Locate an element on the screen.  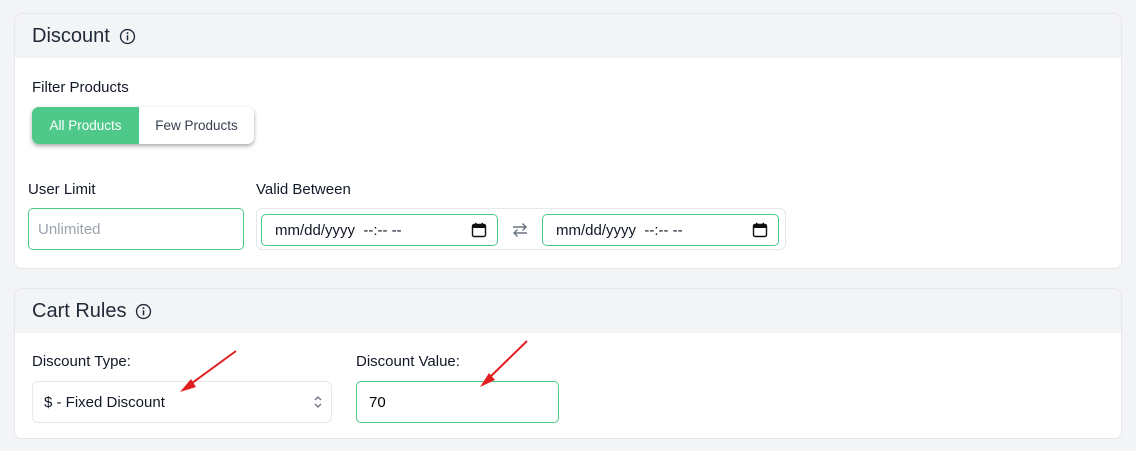
discount-type-value: $ - Fixed Discount is located at coordinates (104, 402).